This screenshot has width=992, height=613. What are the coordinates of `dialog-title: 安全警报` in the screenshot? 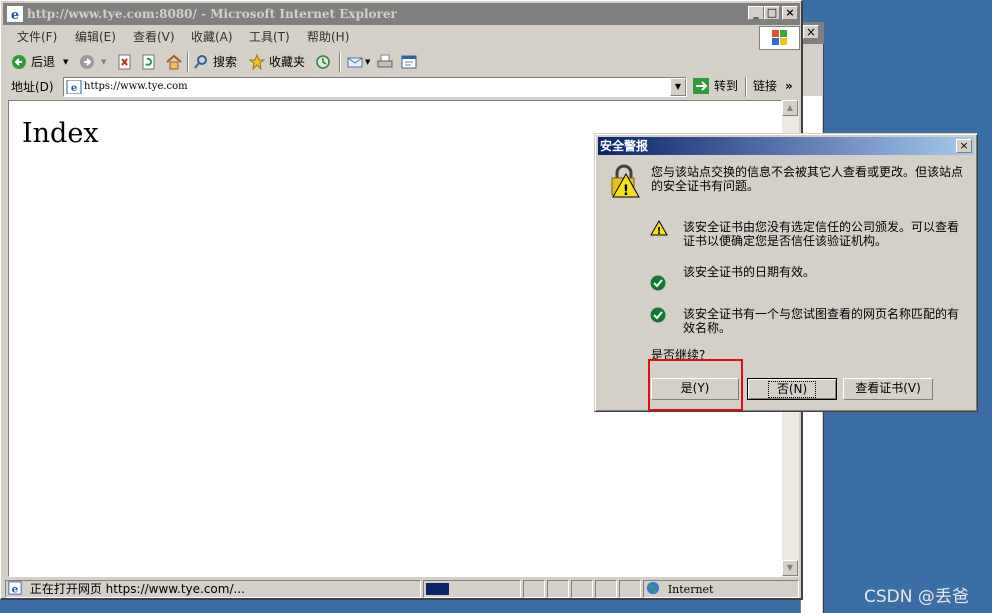 It's located at (624, 146).